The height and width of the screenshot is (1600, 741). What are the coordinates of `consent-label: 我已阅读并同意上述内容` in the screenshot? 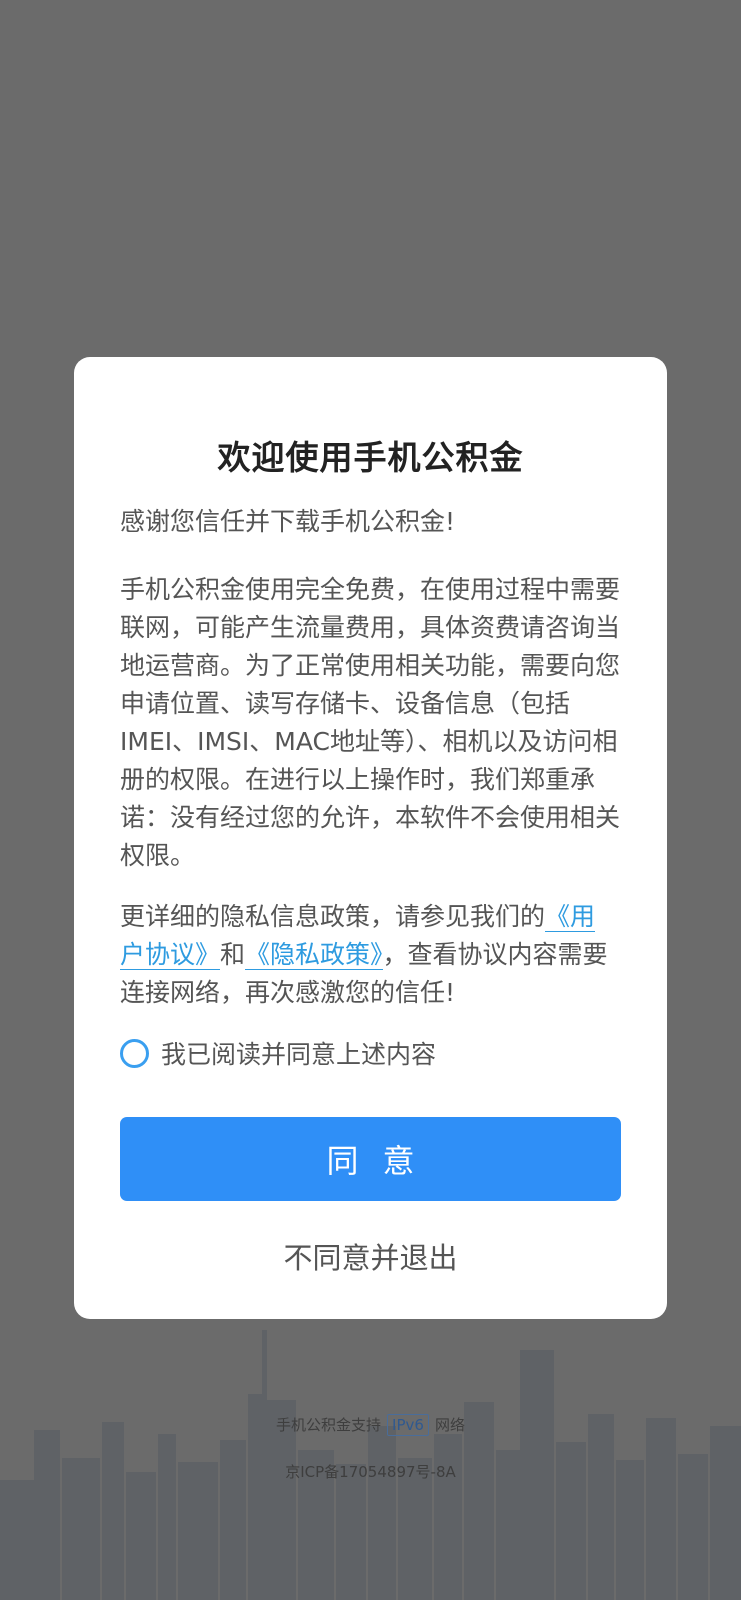 It's located at (299, 1054).